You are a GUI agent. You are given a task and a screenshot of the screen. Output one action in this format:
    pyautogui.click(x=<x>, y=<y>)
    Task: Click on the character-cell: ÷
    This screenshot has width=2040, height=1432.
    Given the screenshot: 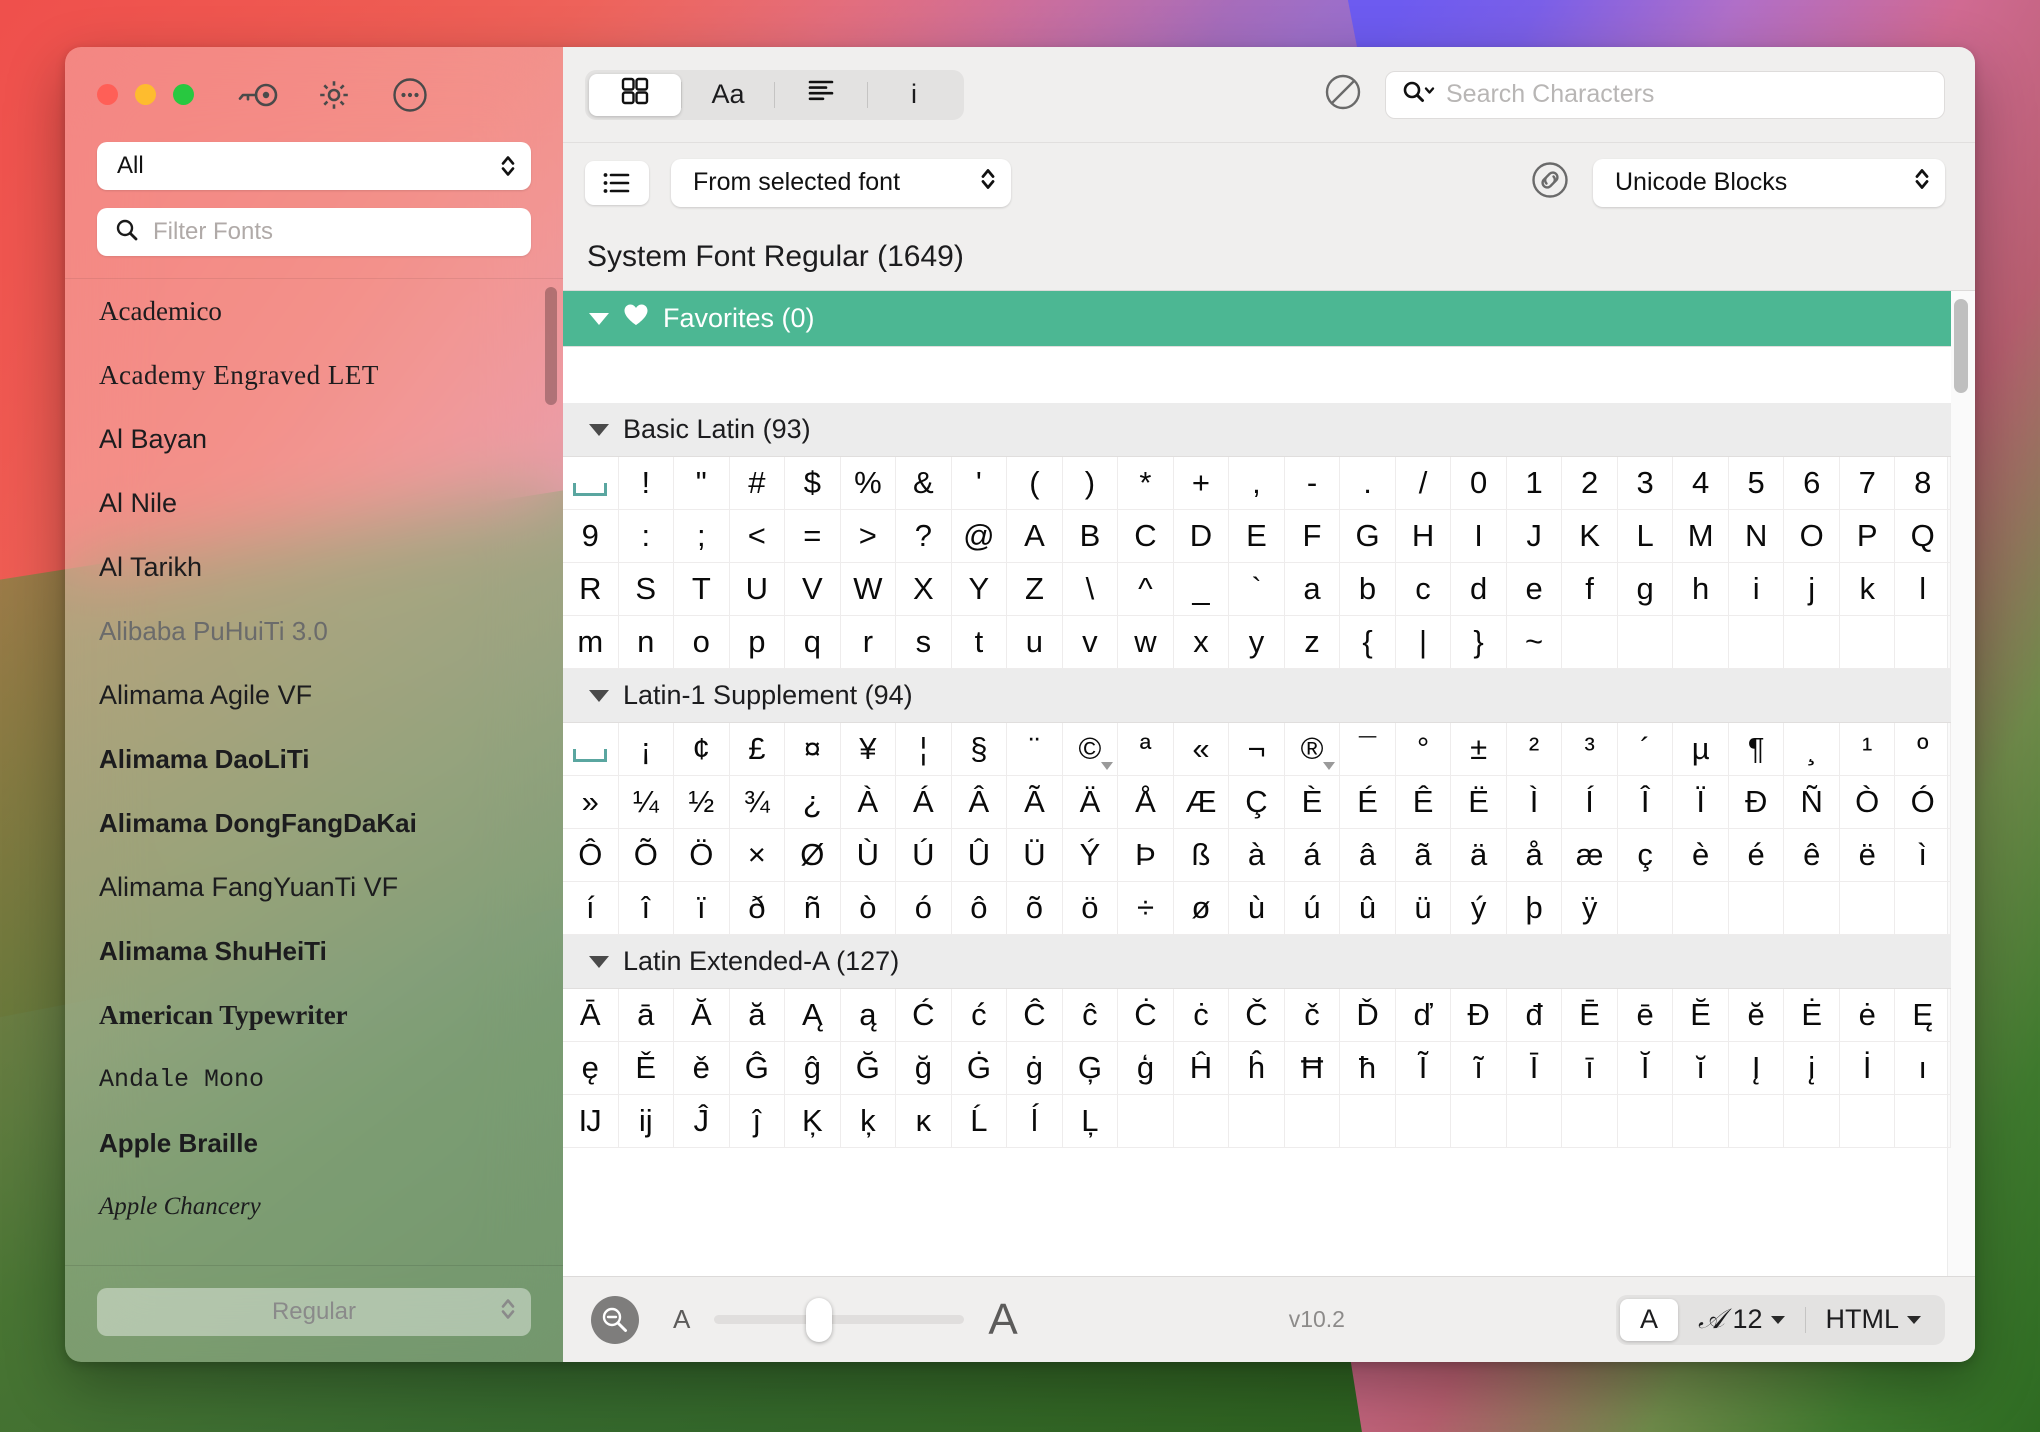 What is the action you would take?
    pyautogui.click(x=1146, y=908)
    